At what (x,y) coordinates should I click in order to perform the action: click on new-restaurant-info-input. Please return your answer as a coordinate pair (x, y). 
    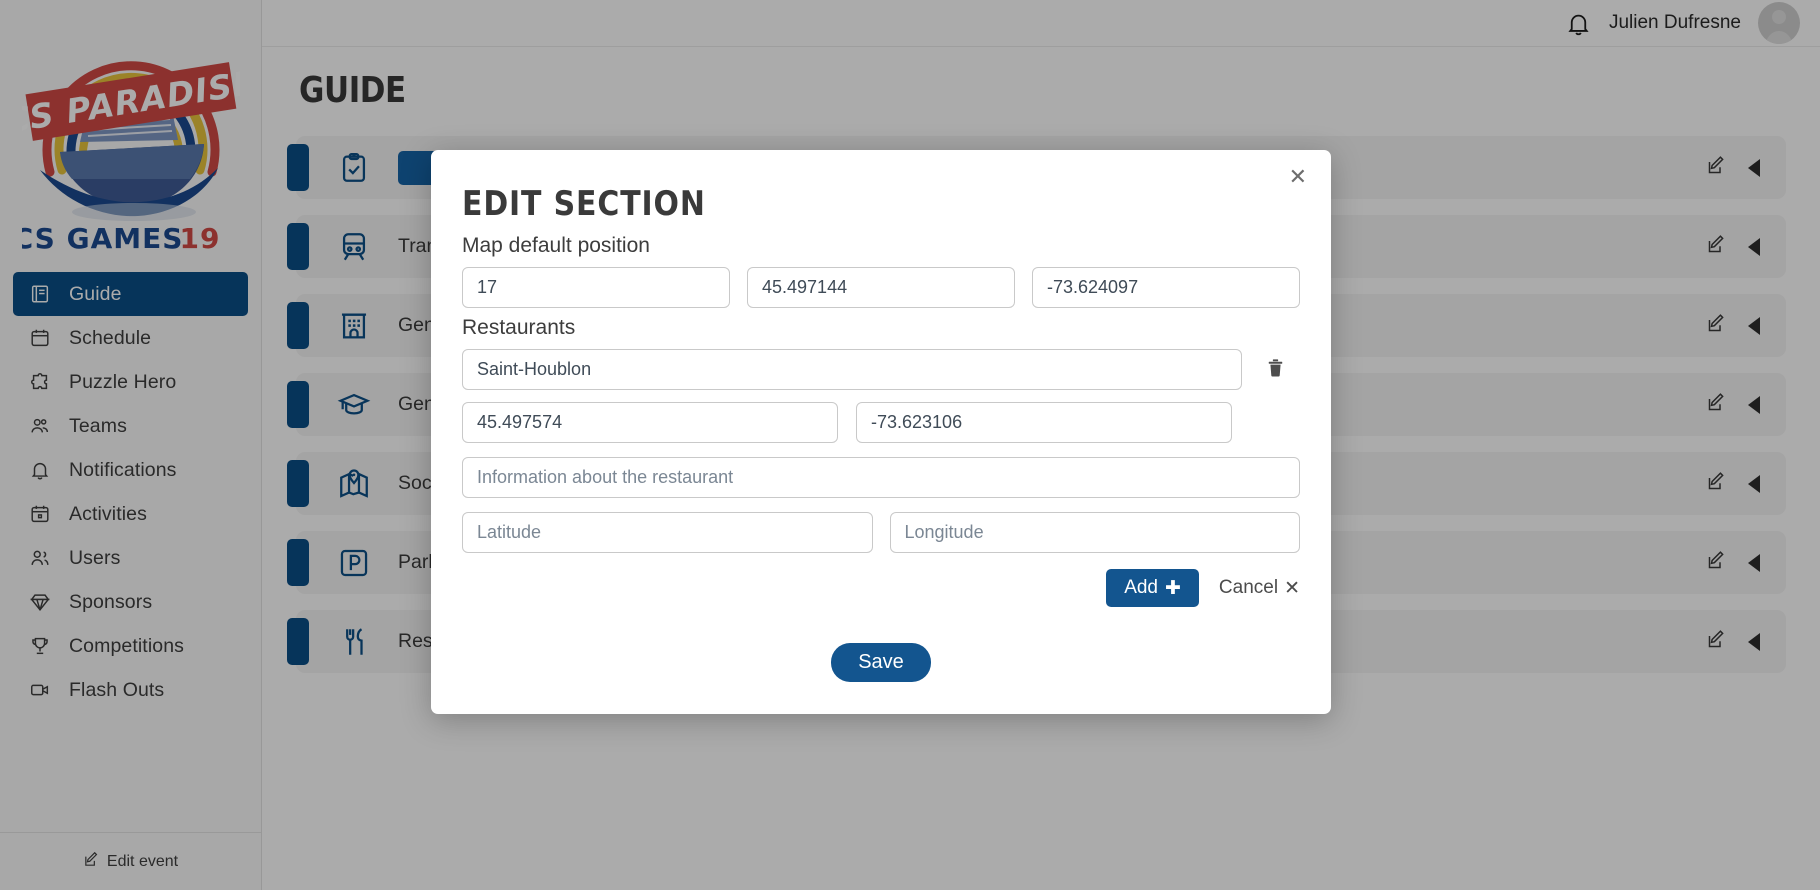
    Looking at the image, I should click on (881, 477).